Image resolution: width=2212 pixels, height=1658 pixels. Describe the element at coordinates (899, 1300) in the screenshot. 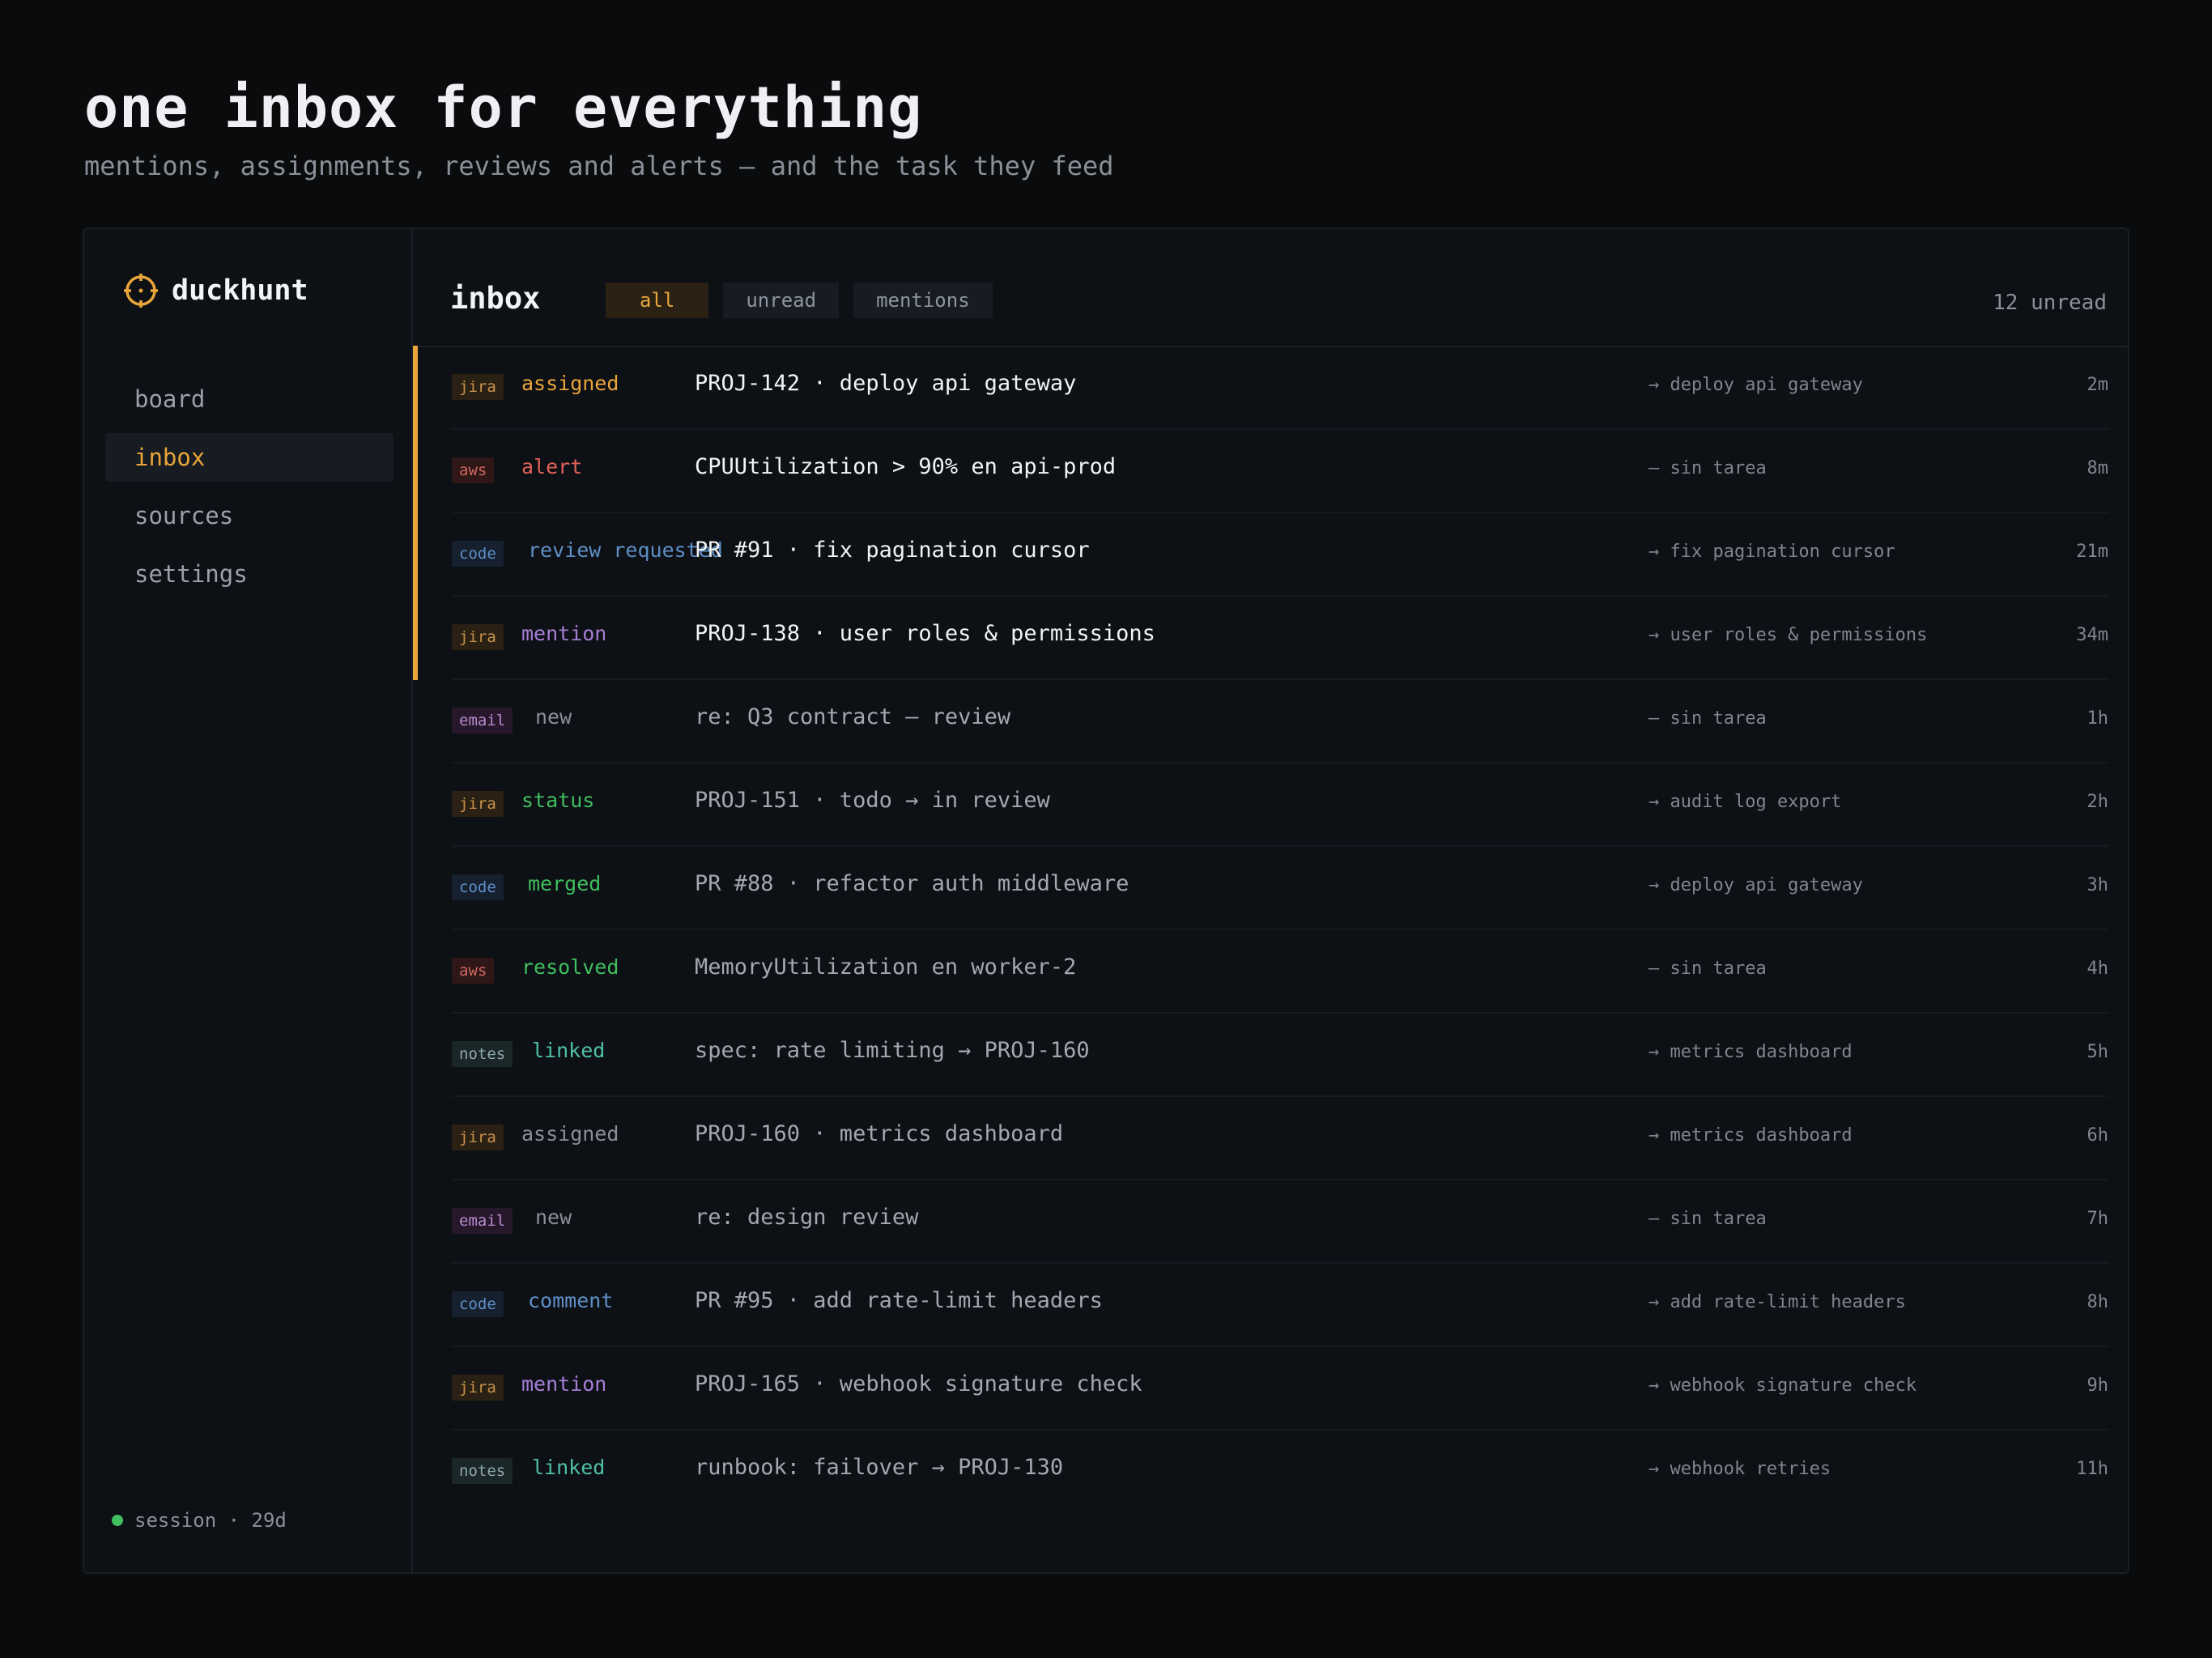

I see `item-title: PR #95 · add rate-limit headers` at that location.